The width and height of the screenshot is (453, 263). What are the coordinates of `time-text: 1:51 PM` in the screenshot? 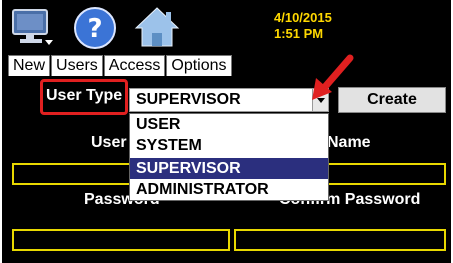 It's located at (299, 33).